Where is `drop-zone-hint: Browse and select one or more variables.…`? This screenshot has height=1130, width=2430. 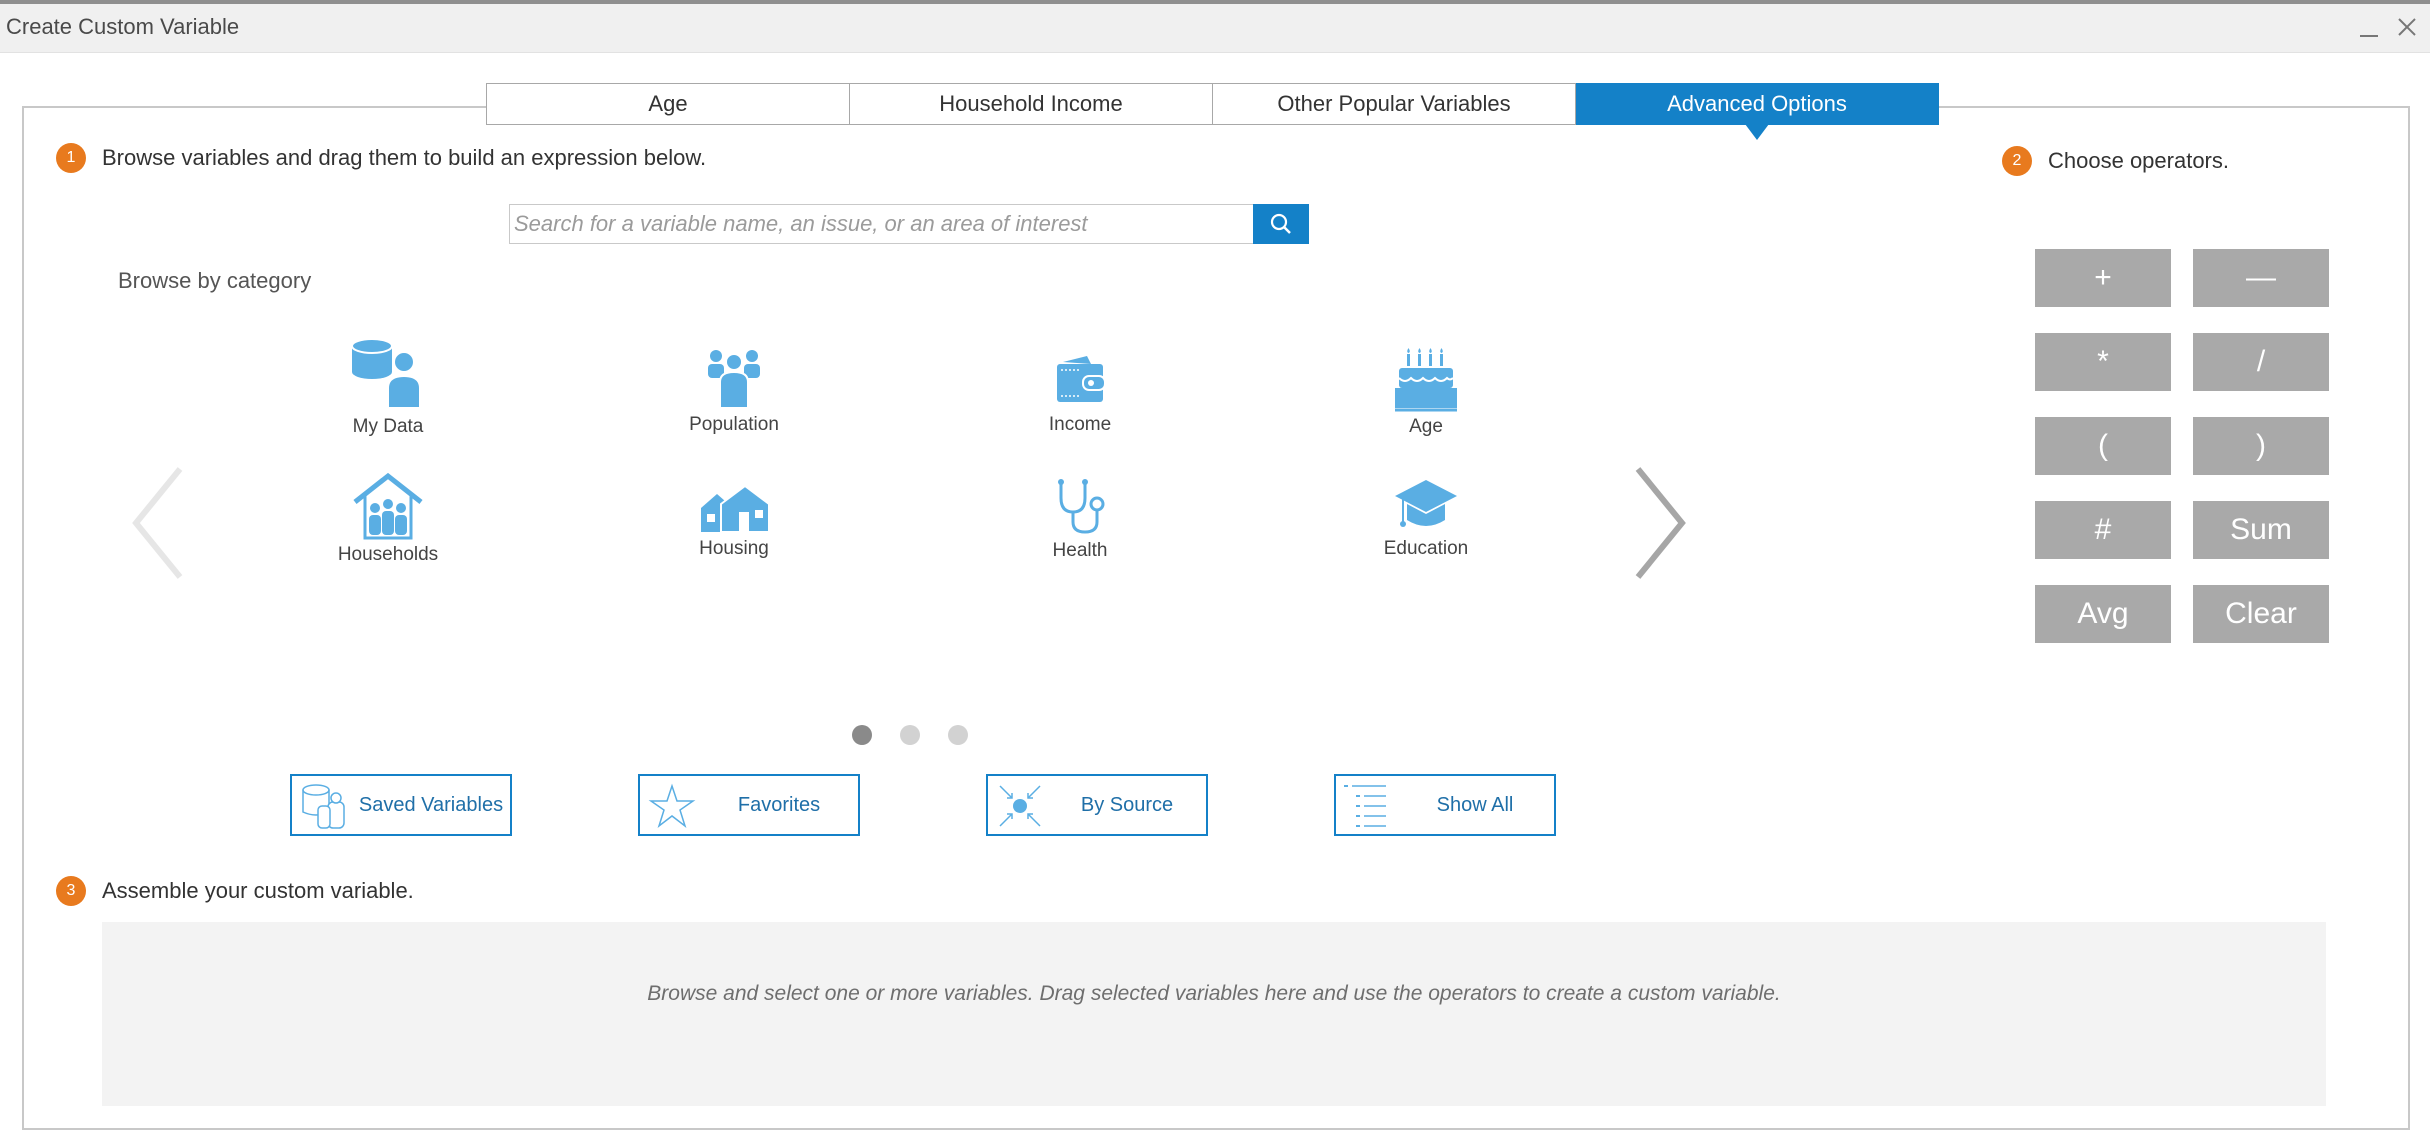
drop-zone-hint: Browse and select one or more variables.… is located at coordinates (1214, 993).